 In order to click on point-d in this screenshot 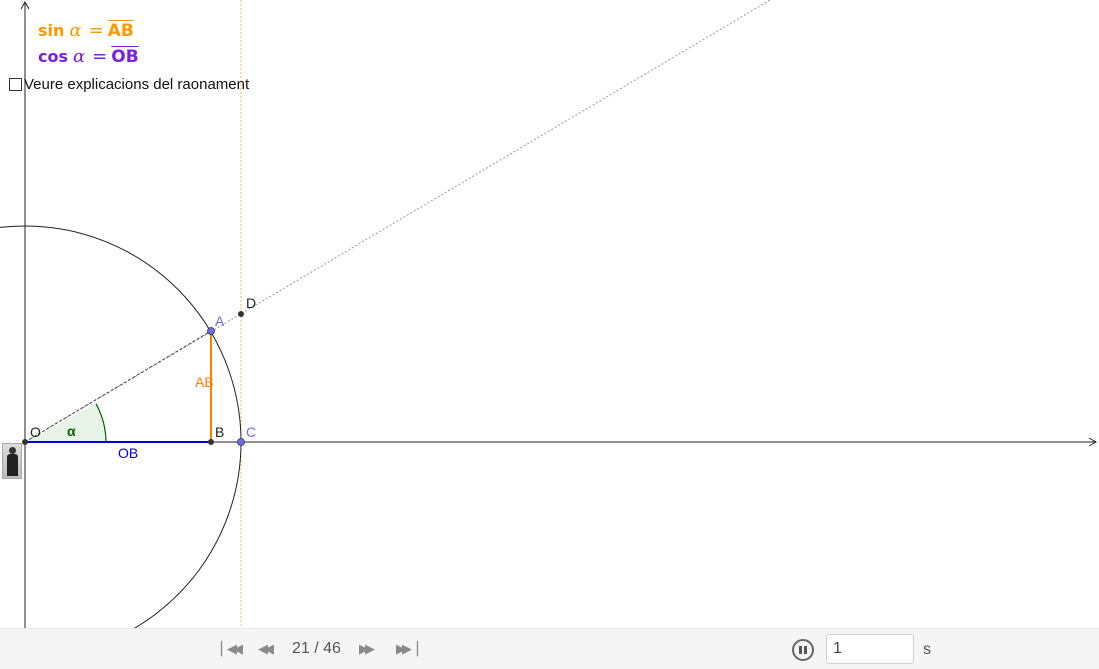, I will do `click(241, 314)`.